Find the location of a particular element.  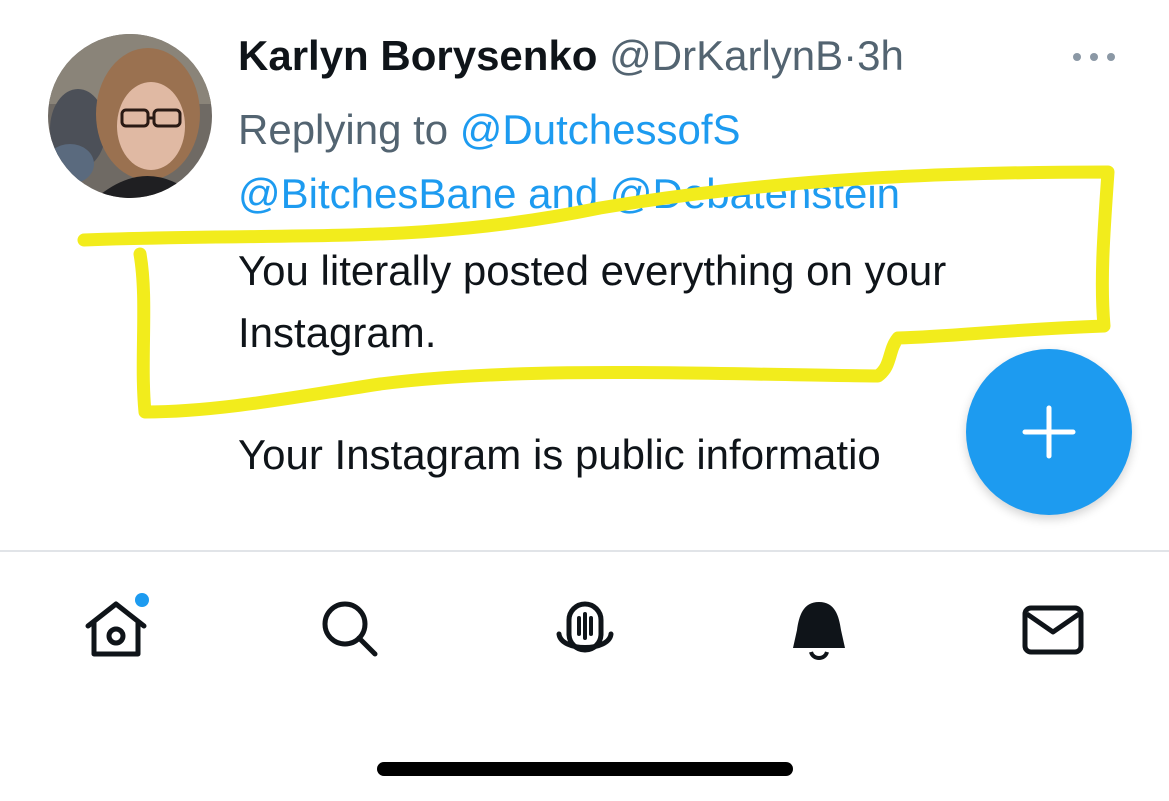

tab-messages is located at coordinates (1053, 630).